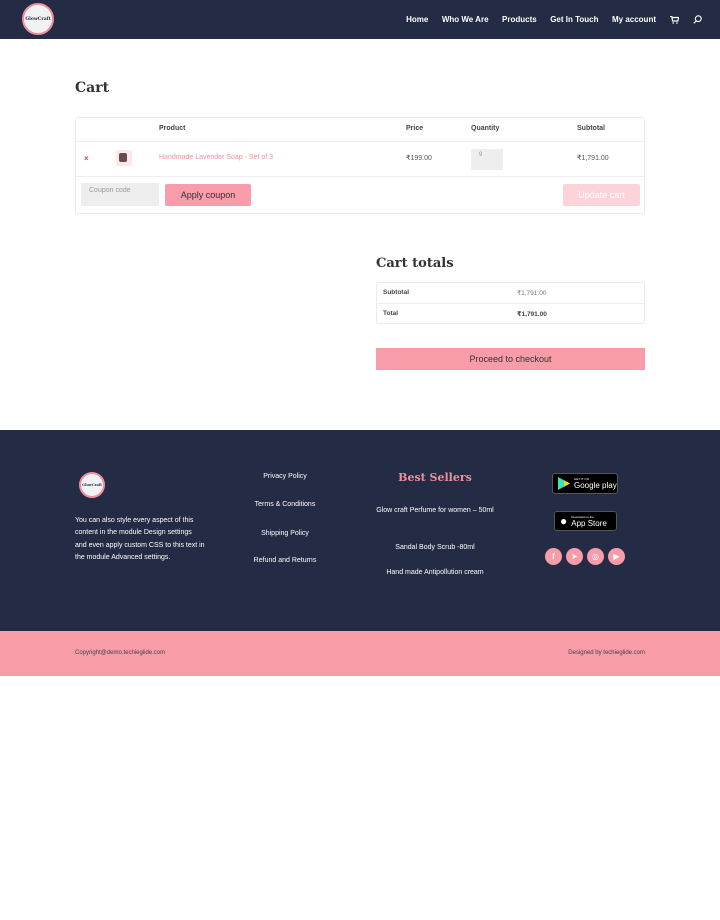 Image resolution: width=720 pixels, height=920 pixels. I want to click on google-play-icon, so click(564, 483).